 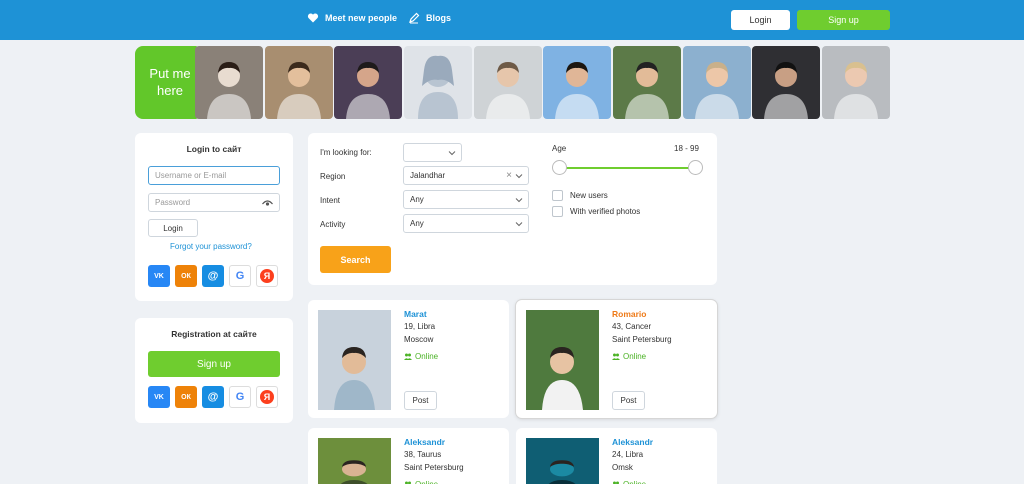 I want to click on username-input: Username or E-mail, so click(x=214, y=175).